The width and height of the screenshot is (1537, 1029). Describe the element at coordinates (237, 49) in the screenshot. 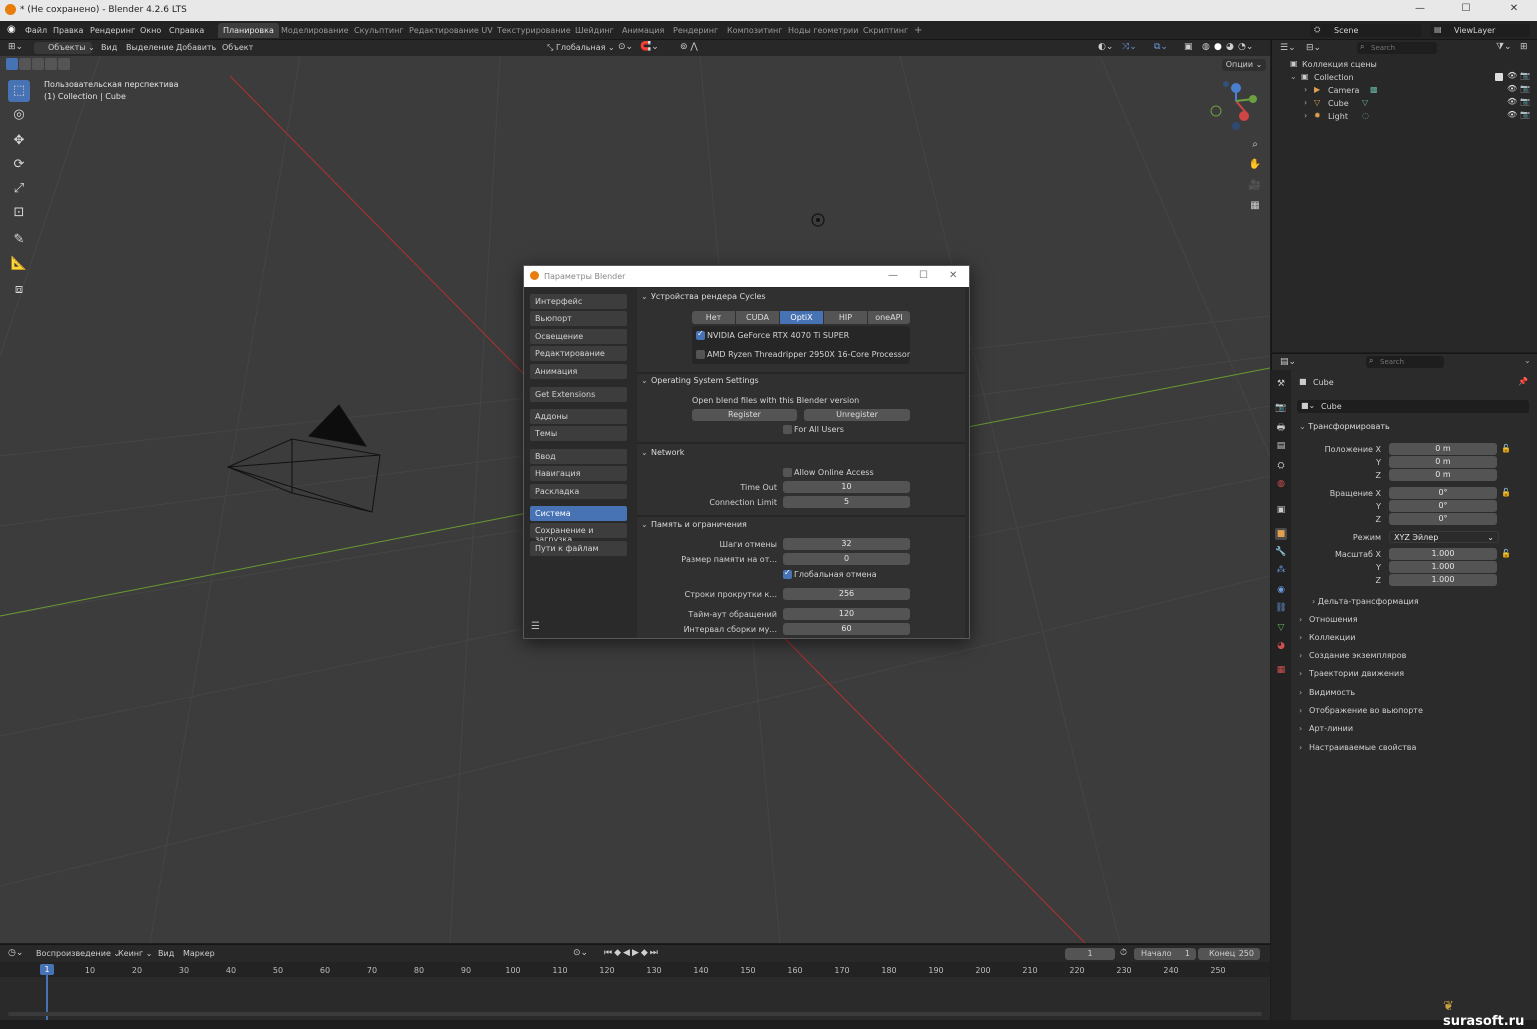

I see `menu-object: Объект` at that location.